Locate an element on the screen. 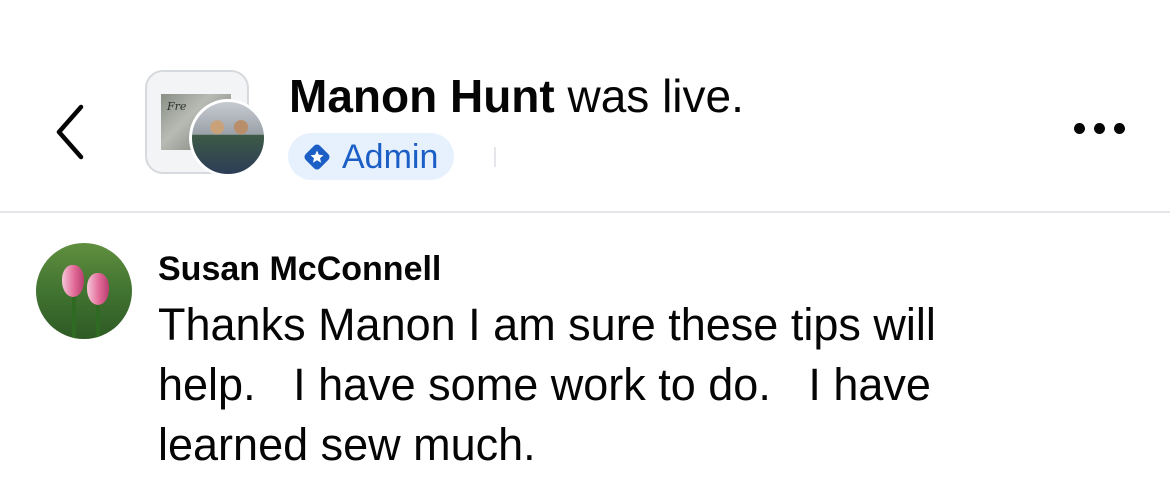  commenter-name: Susan McConnell is located at coordinates (299, 269).